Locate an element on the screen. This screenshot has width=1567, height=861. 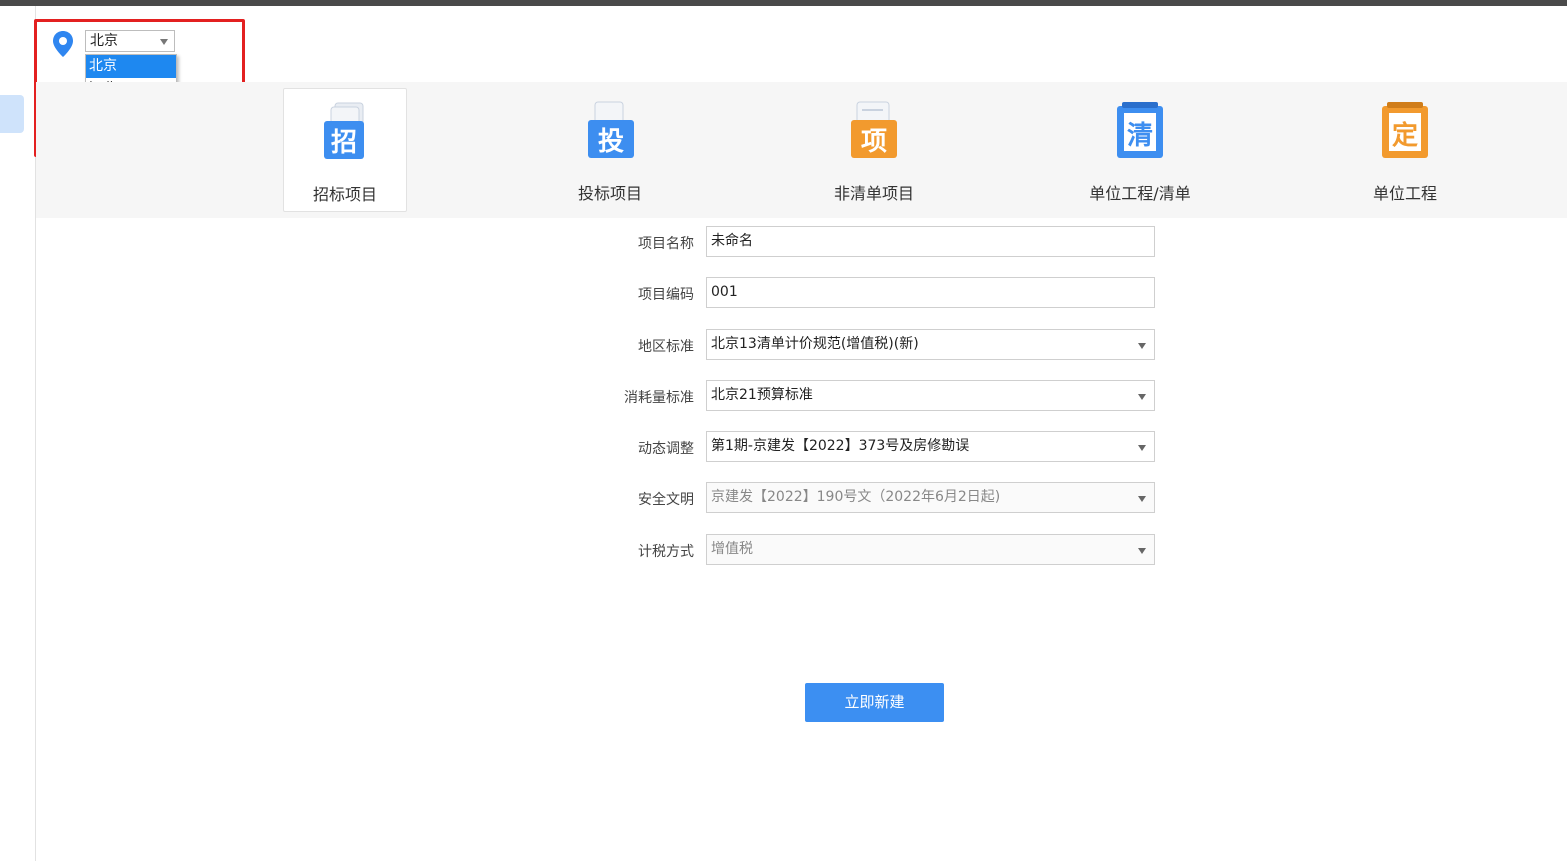
project-type-label: 单位工程 is located at coordinates (1404, 193).